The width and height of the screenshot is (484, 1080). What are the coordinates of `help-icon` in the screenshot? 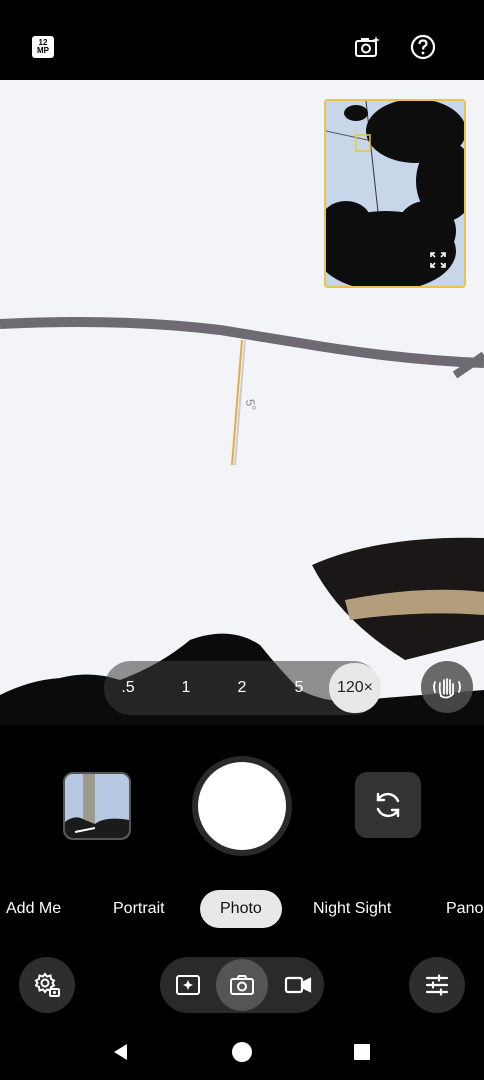 It's located at (423, 47).